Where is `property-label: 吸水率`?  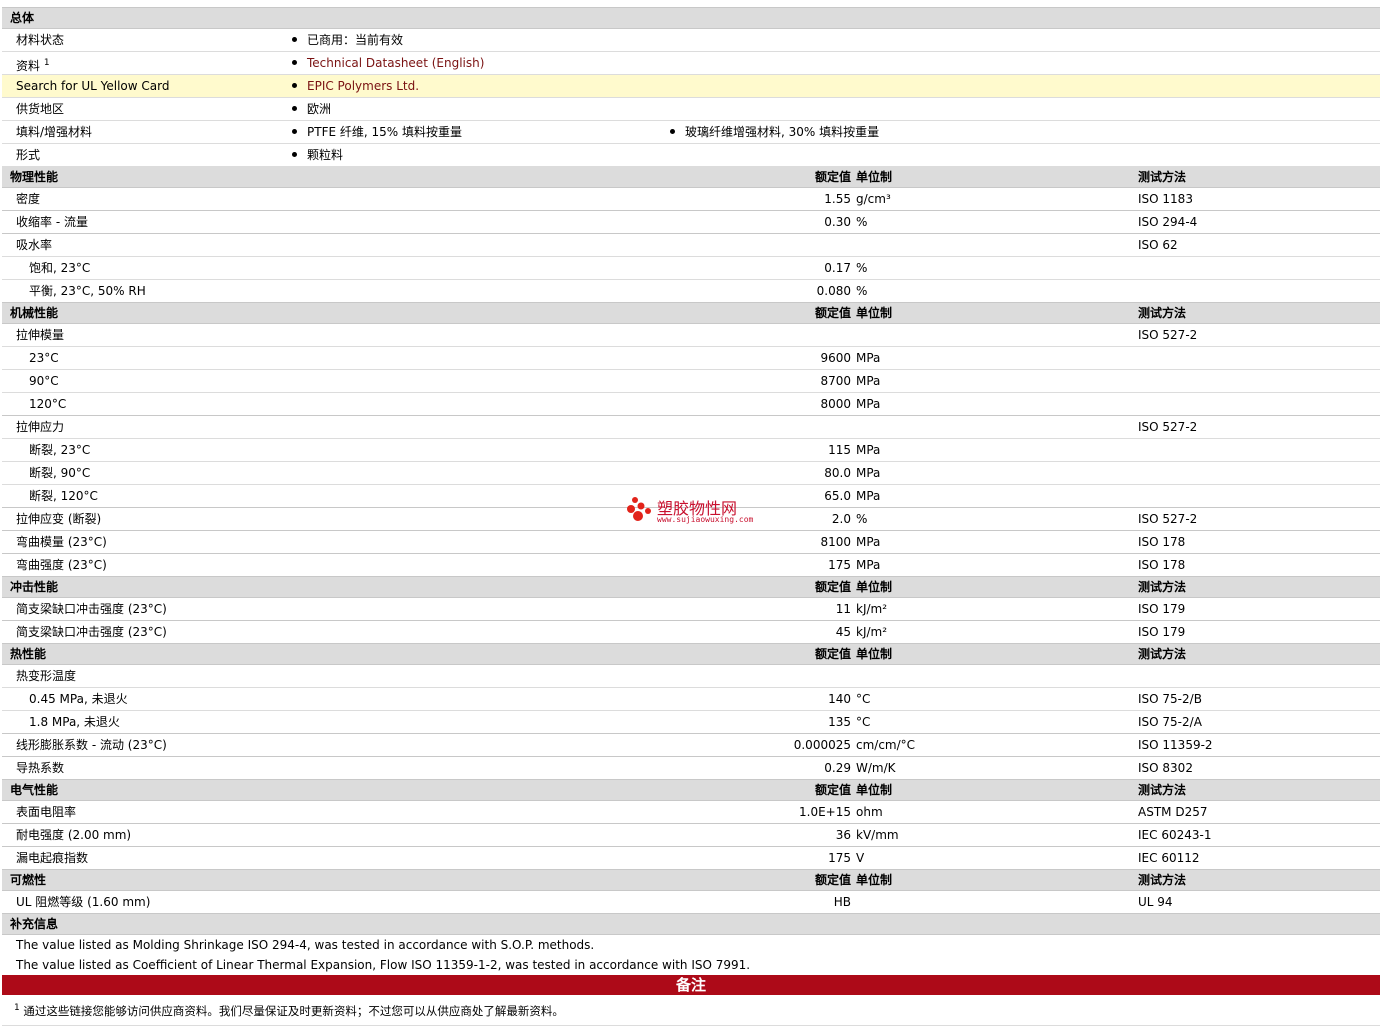
property-label: 吸水率 is located at coordinates (34, 245).